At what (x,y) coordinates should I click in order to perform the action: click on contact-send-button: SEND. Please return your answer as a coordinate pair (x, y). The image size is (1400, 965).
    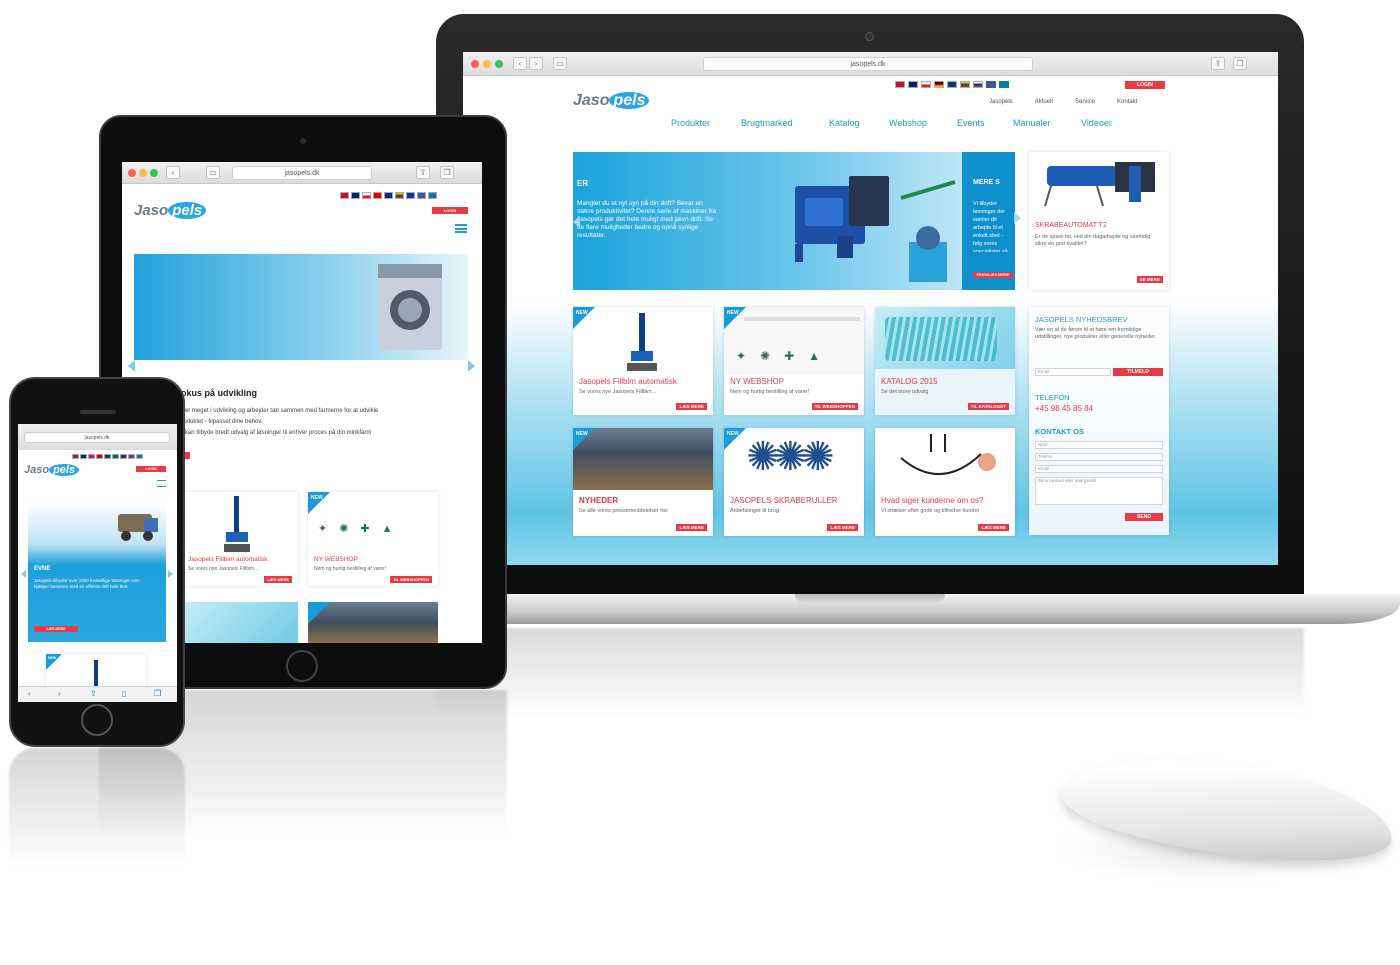
    Looking at the image, I should click on (1144, 517).